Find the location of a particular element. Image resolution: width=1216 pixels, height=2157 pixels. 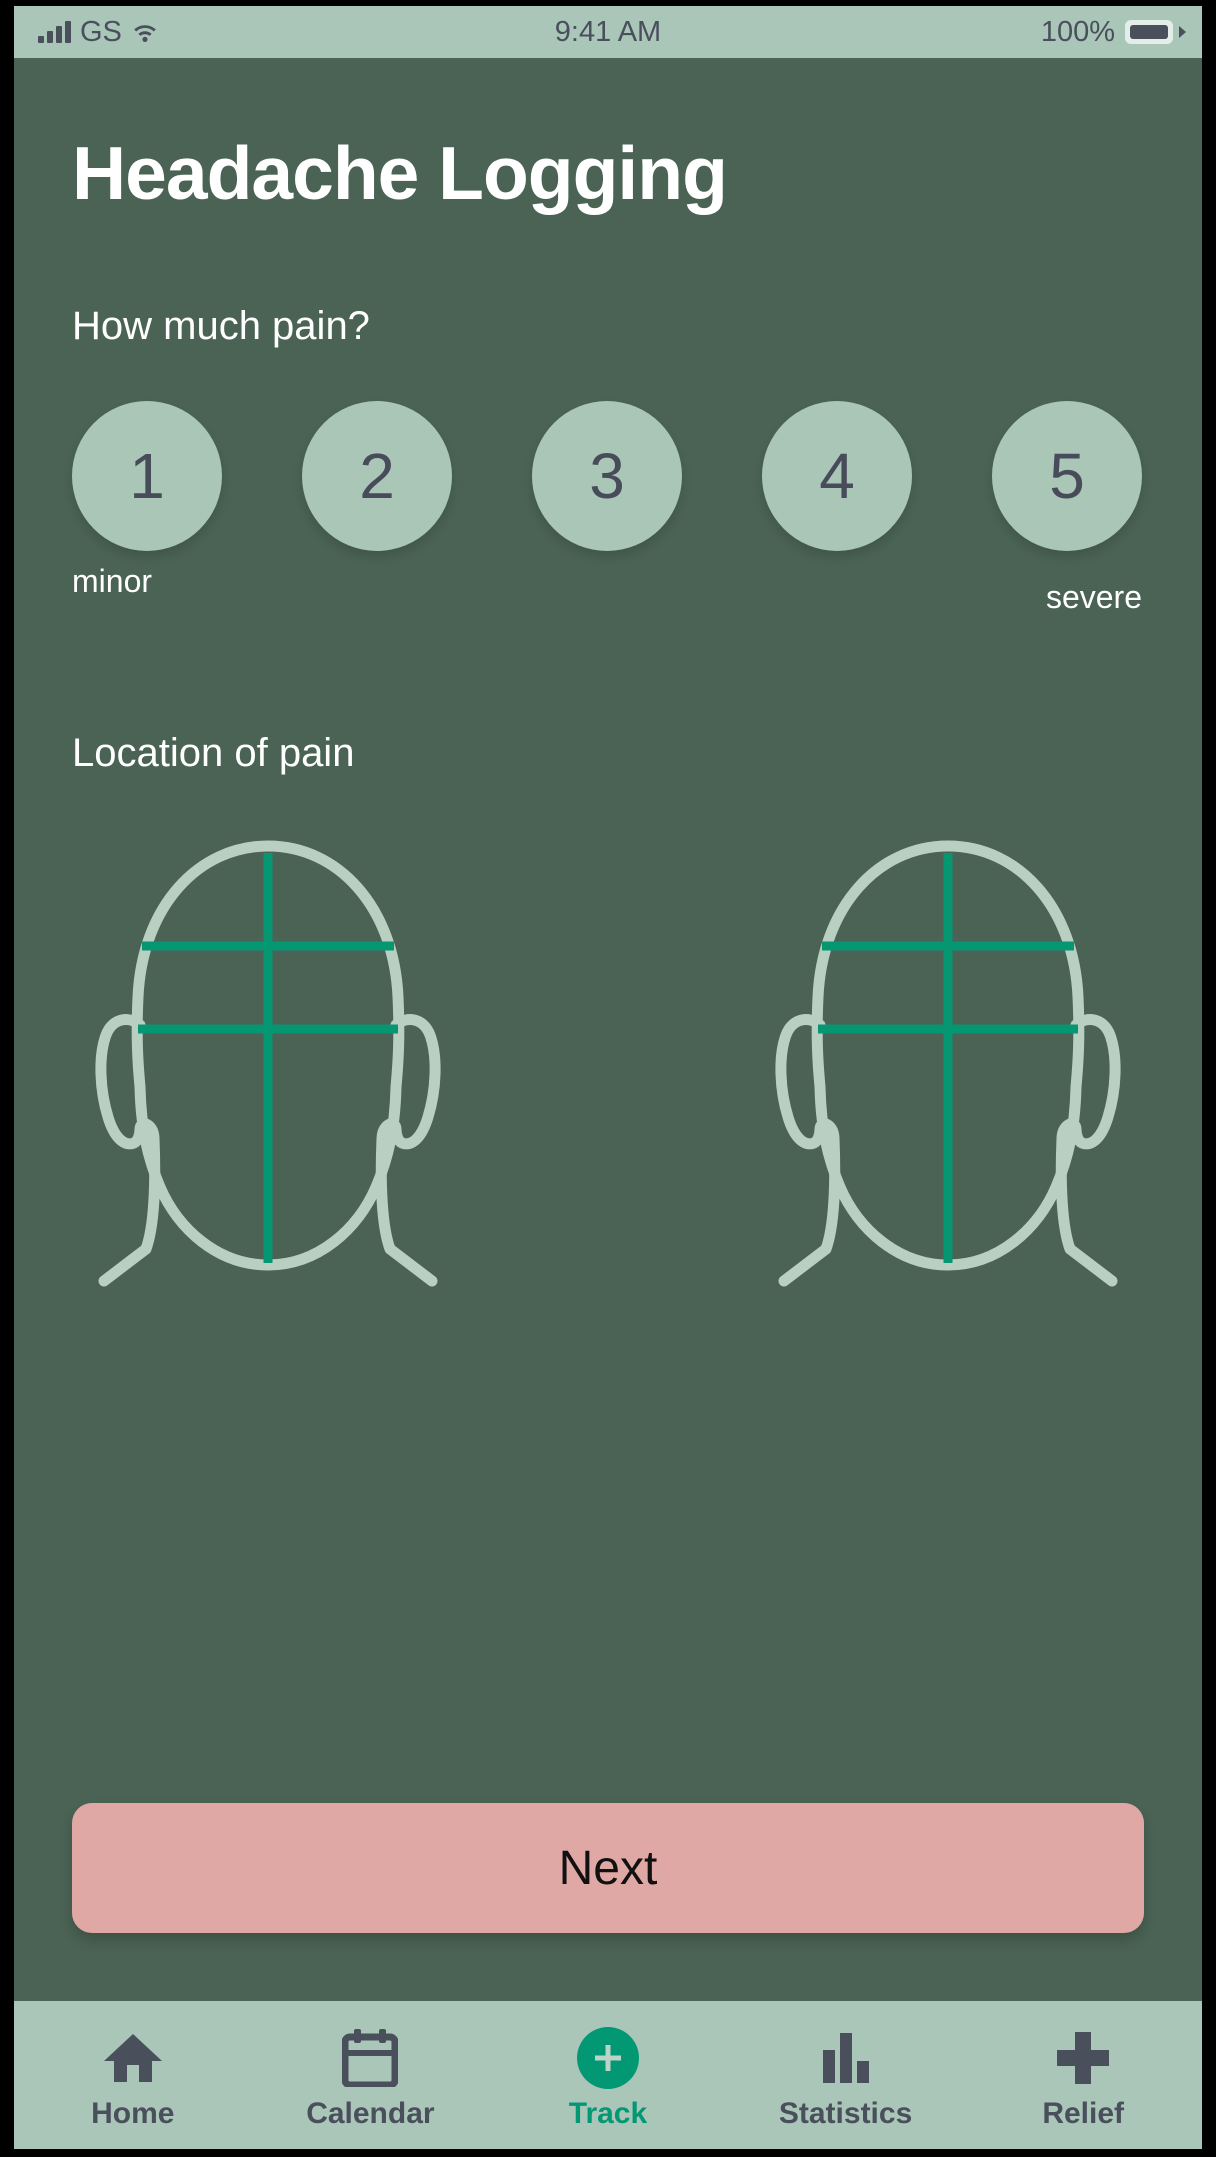

bottom-navigation: Home Calendar Track Statistics Relief is located at coordinates (608, 2075).